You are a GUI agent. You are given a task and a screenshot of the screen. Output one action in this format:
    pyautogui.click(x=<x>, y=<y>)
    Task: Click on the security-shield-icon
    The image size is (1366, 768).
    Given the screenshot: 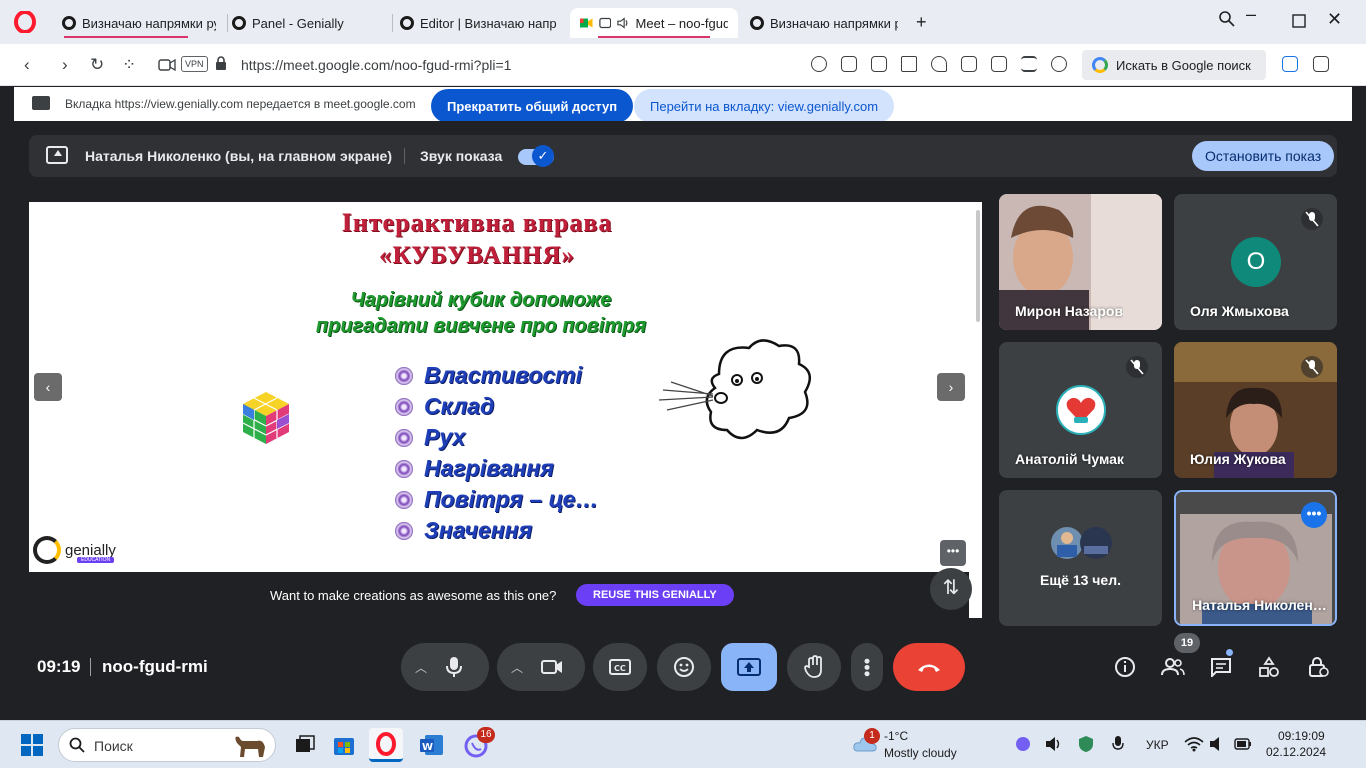 What is the action you would take?
    pyautogui.click(x=1086, y=744)
    